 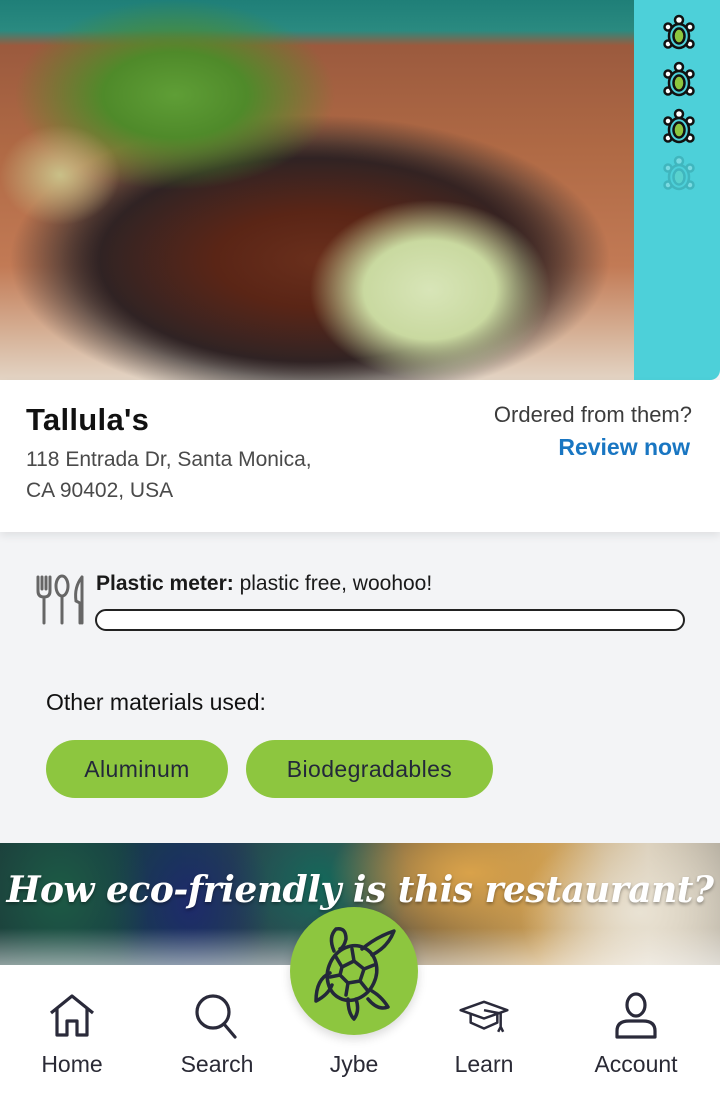 I want to click on eco-rating-strip, so click(x=677, y=190).